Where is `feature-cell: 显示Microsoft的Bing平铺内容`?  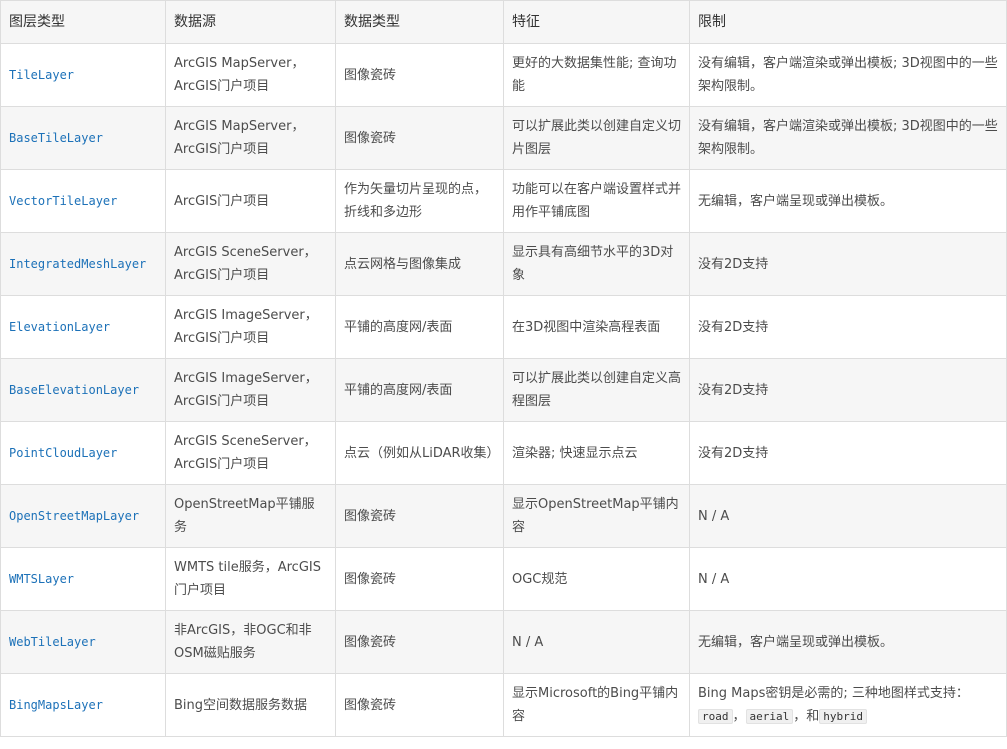 feature-cell: 显示Microsoft的Bing平铺内容 is located at coordinates (596, 705).